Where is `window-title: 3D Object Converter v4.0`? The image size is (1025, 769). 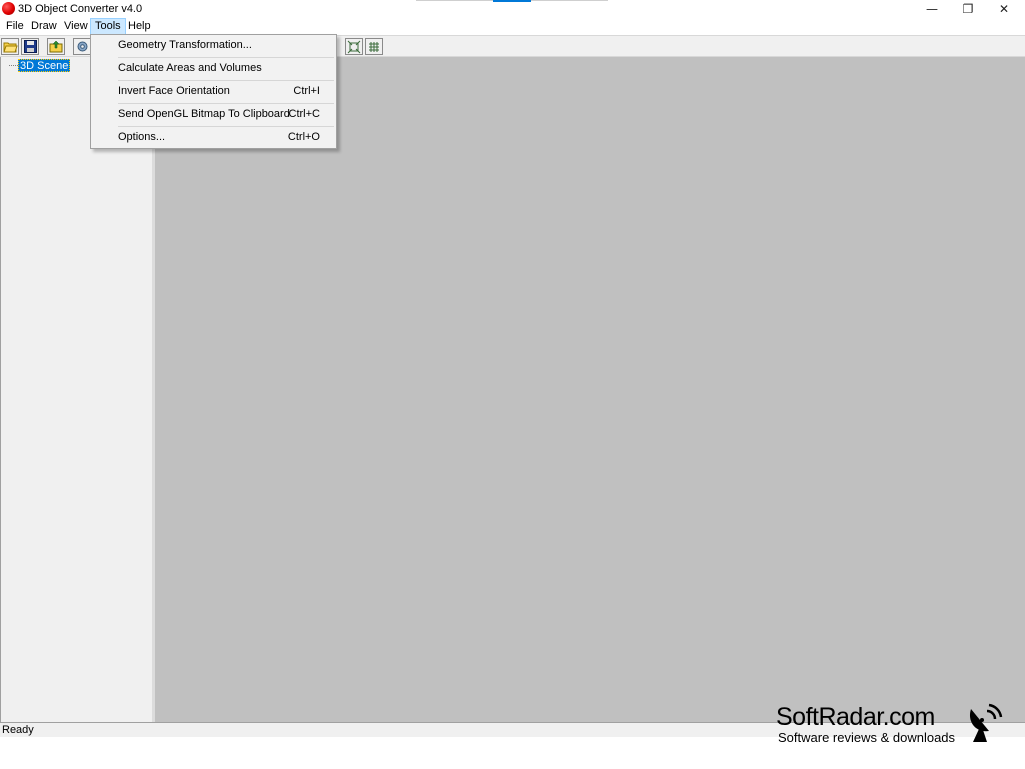
window-title: 3D Object Converter v4.0 is located at coordinates (80, 9).